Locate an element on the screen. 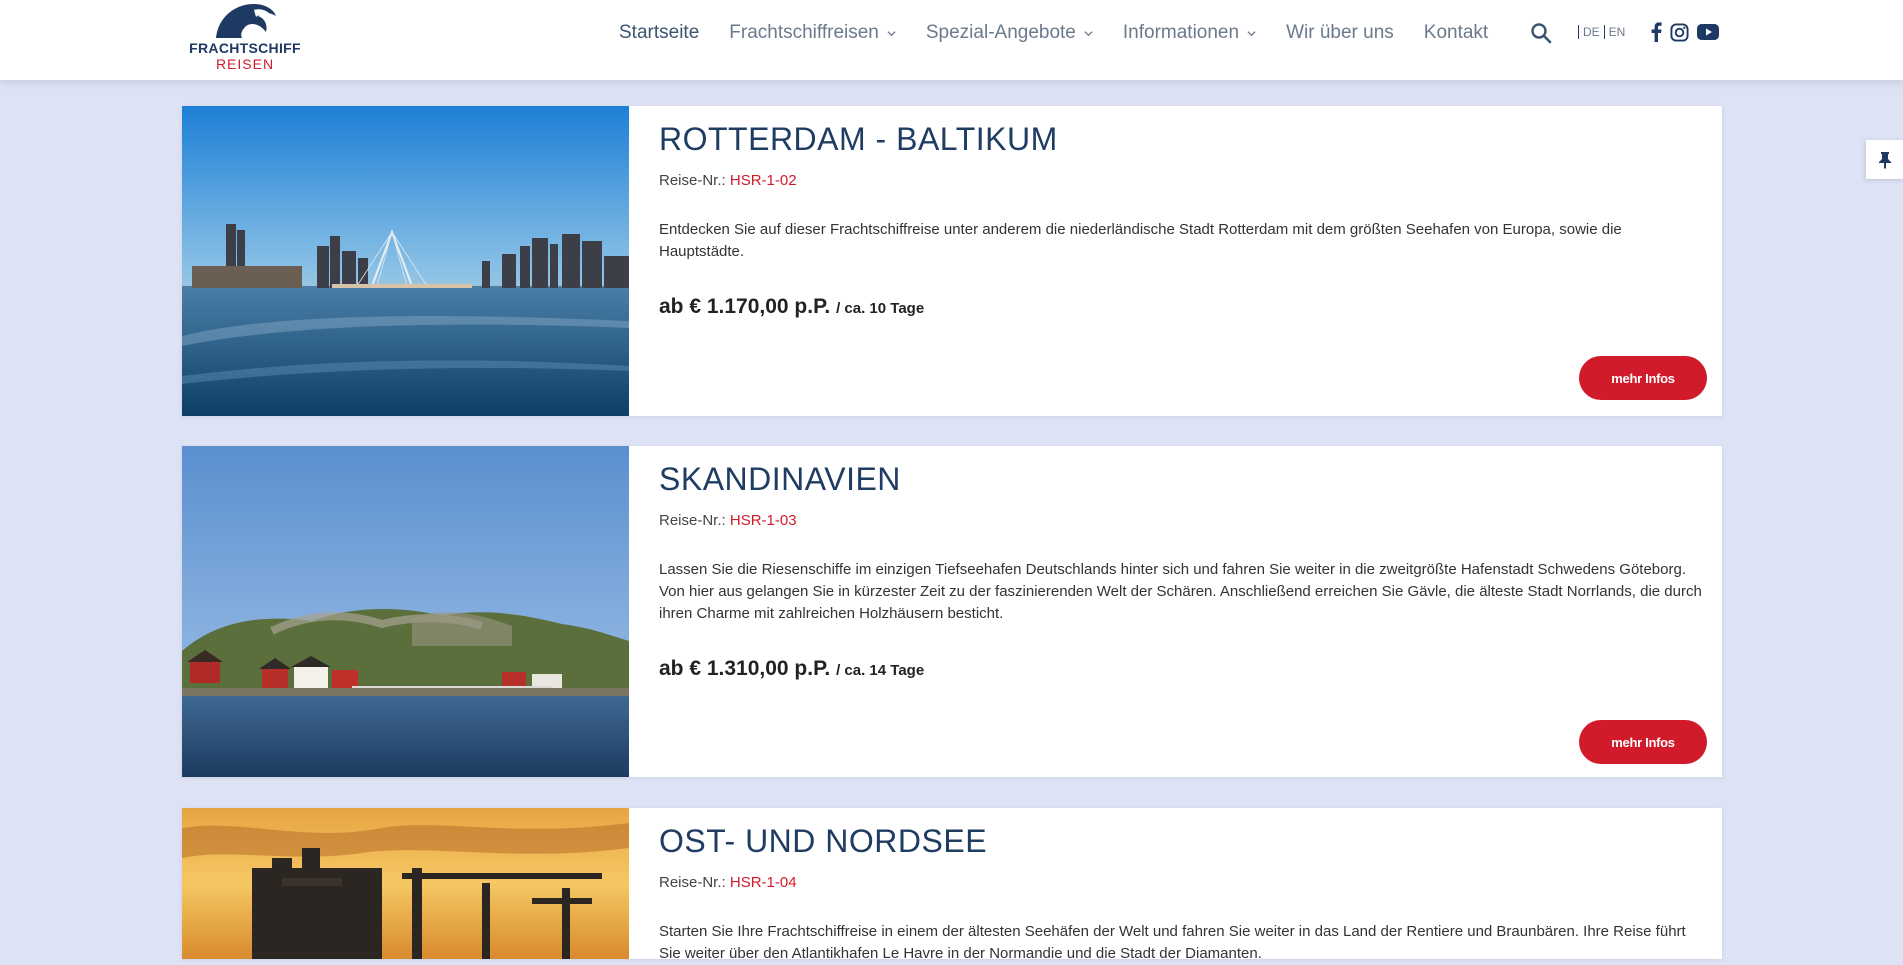 The image size is (1903, 965). nav-item-label: Kontakt is located at coordinates (1456, 32).